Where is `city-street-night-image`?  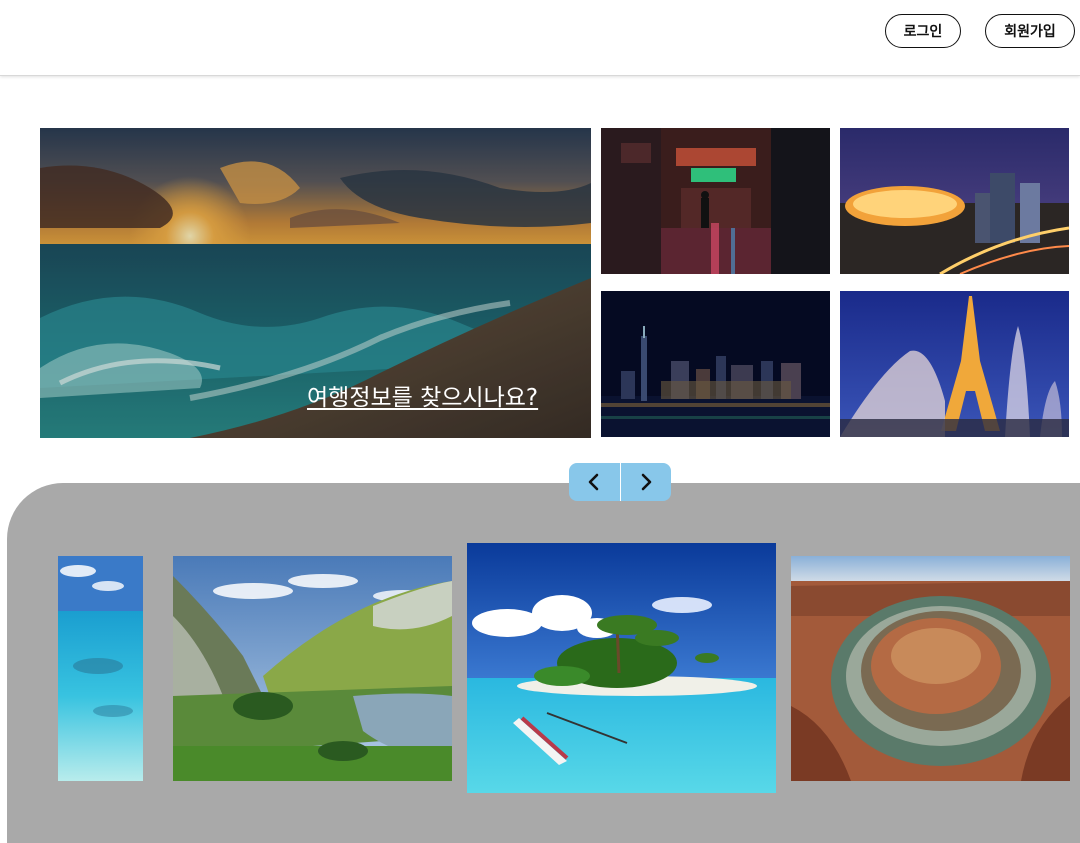 city-street-night-image is located at coordinates (715, 201).